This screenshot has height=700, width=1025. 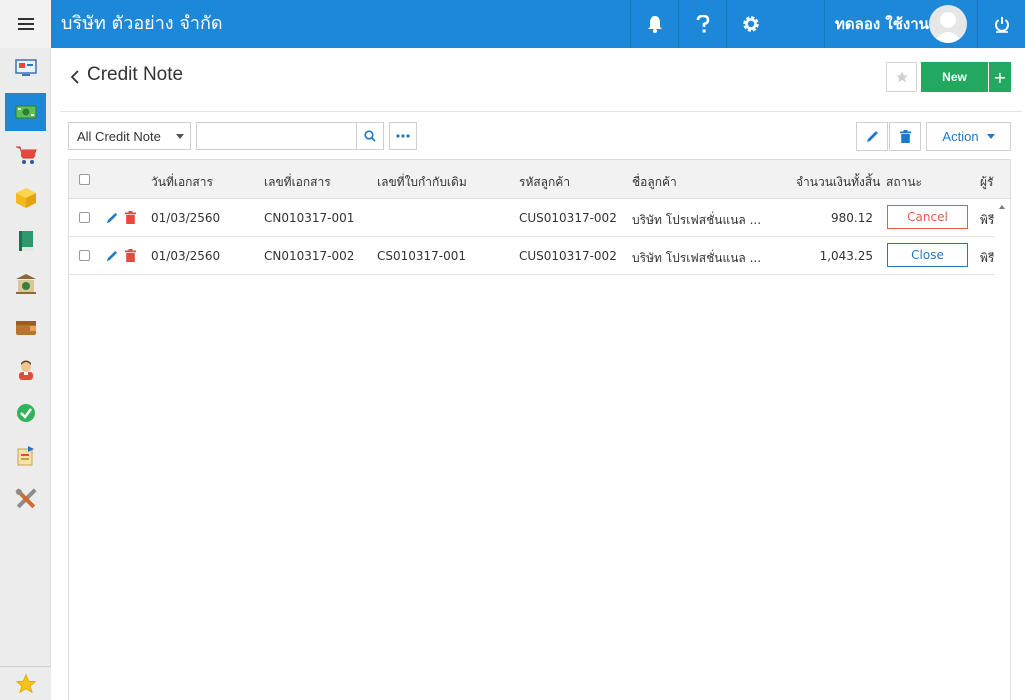 What do you see at coordinates (927, 217) in the screenshot?
I see `status-badge: Cancel` at bounding box center [927, 217].